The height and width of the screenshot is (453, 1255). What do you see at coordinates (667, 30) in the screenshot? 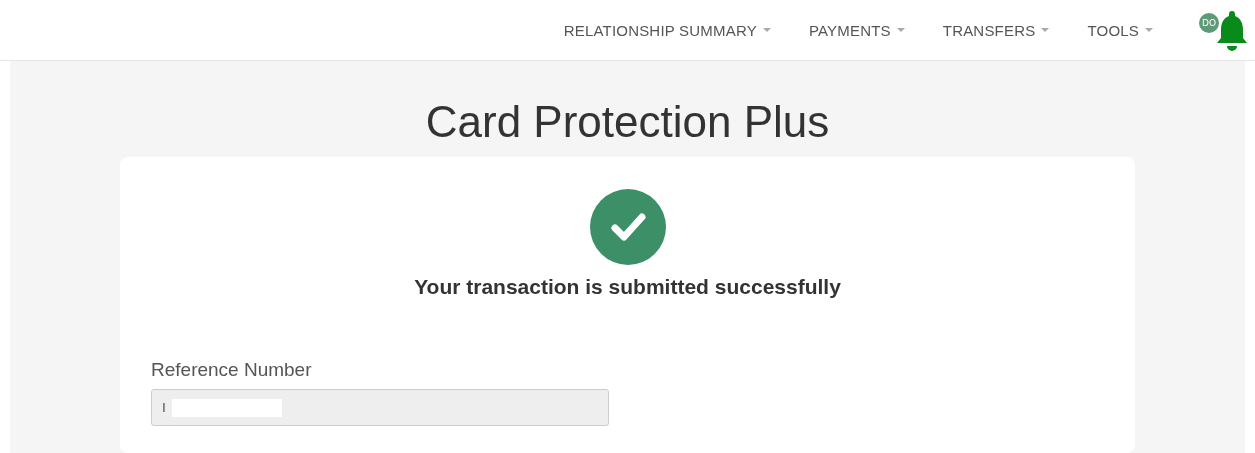
I see `nav-menu-item: RELATIONSHIP SUMMARY` at bounding box center [667, 30].